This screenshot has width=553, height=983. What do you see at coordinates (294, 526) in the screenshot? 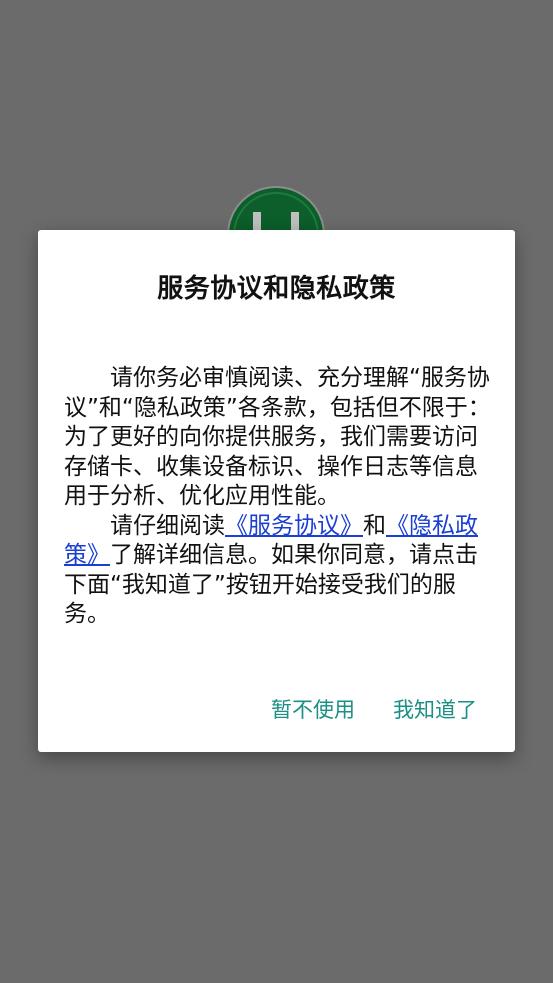
I see `service-agreement-link: 《服务协议》` at bounding box center [294, 526].